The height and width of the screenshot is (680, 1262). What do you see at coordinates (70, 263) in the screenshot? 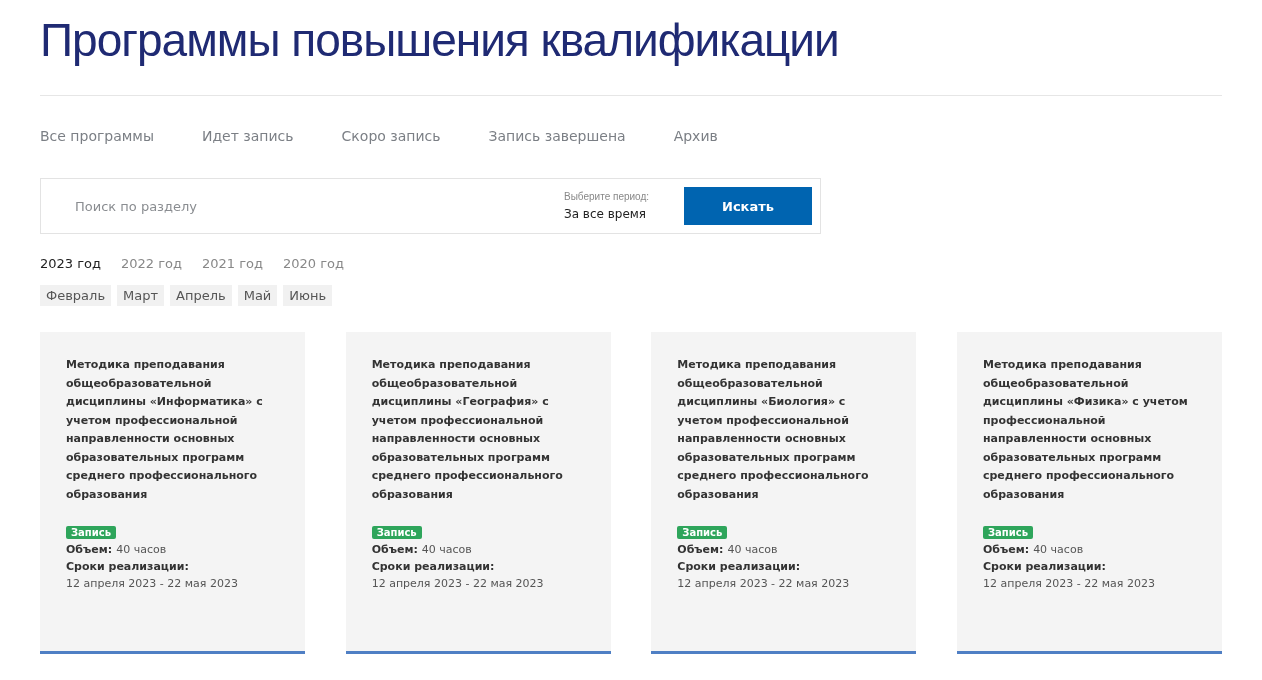
I see `year-link: 2023 год` at bounding box center [70, 263].